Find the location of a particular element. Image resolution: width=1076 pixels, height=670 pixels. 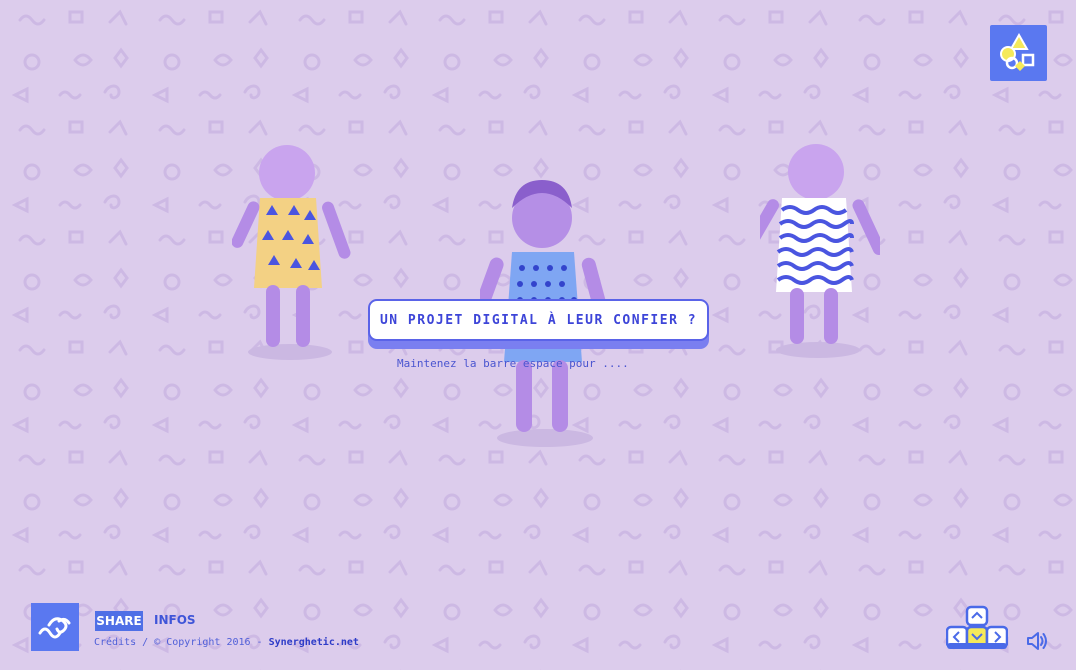

credits-site-link: Synerghetic.net is located at coordinates (314, 642).